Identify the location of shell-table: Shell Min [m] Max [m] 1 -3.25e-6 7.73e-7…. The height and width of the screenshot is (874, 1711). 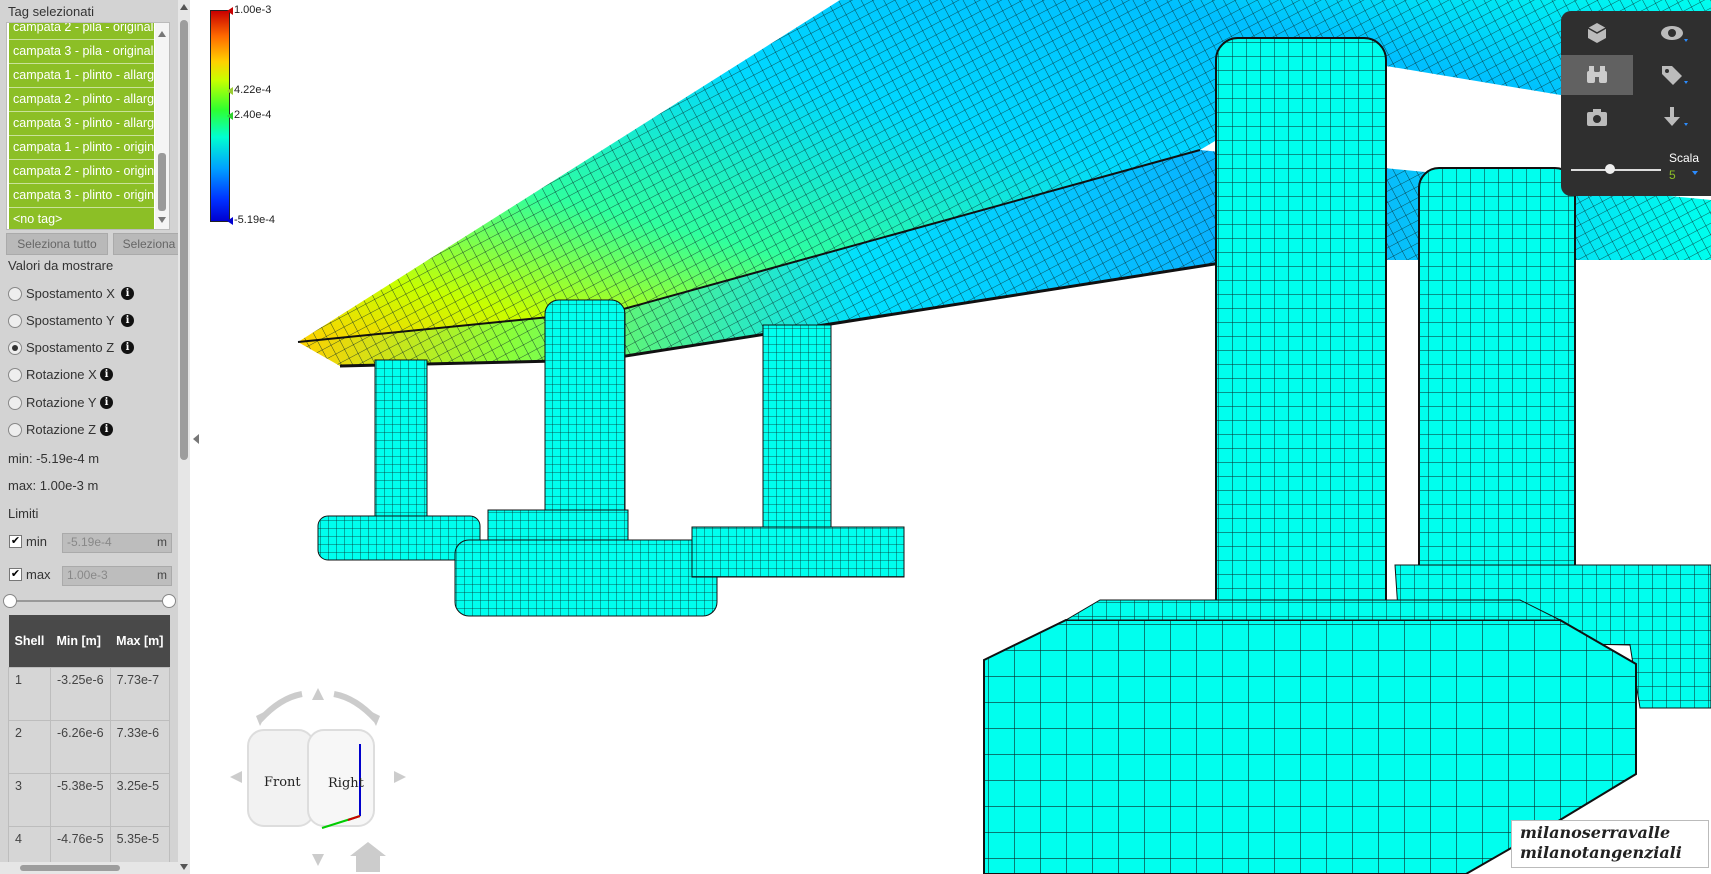
(89, 744).